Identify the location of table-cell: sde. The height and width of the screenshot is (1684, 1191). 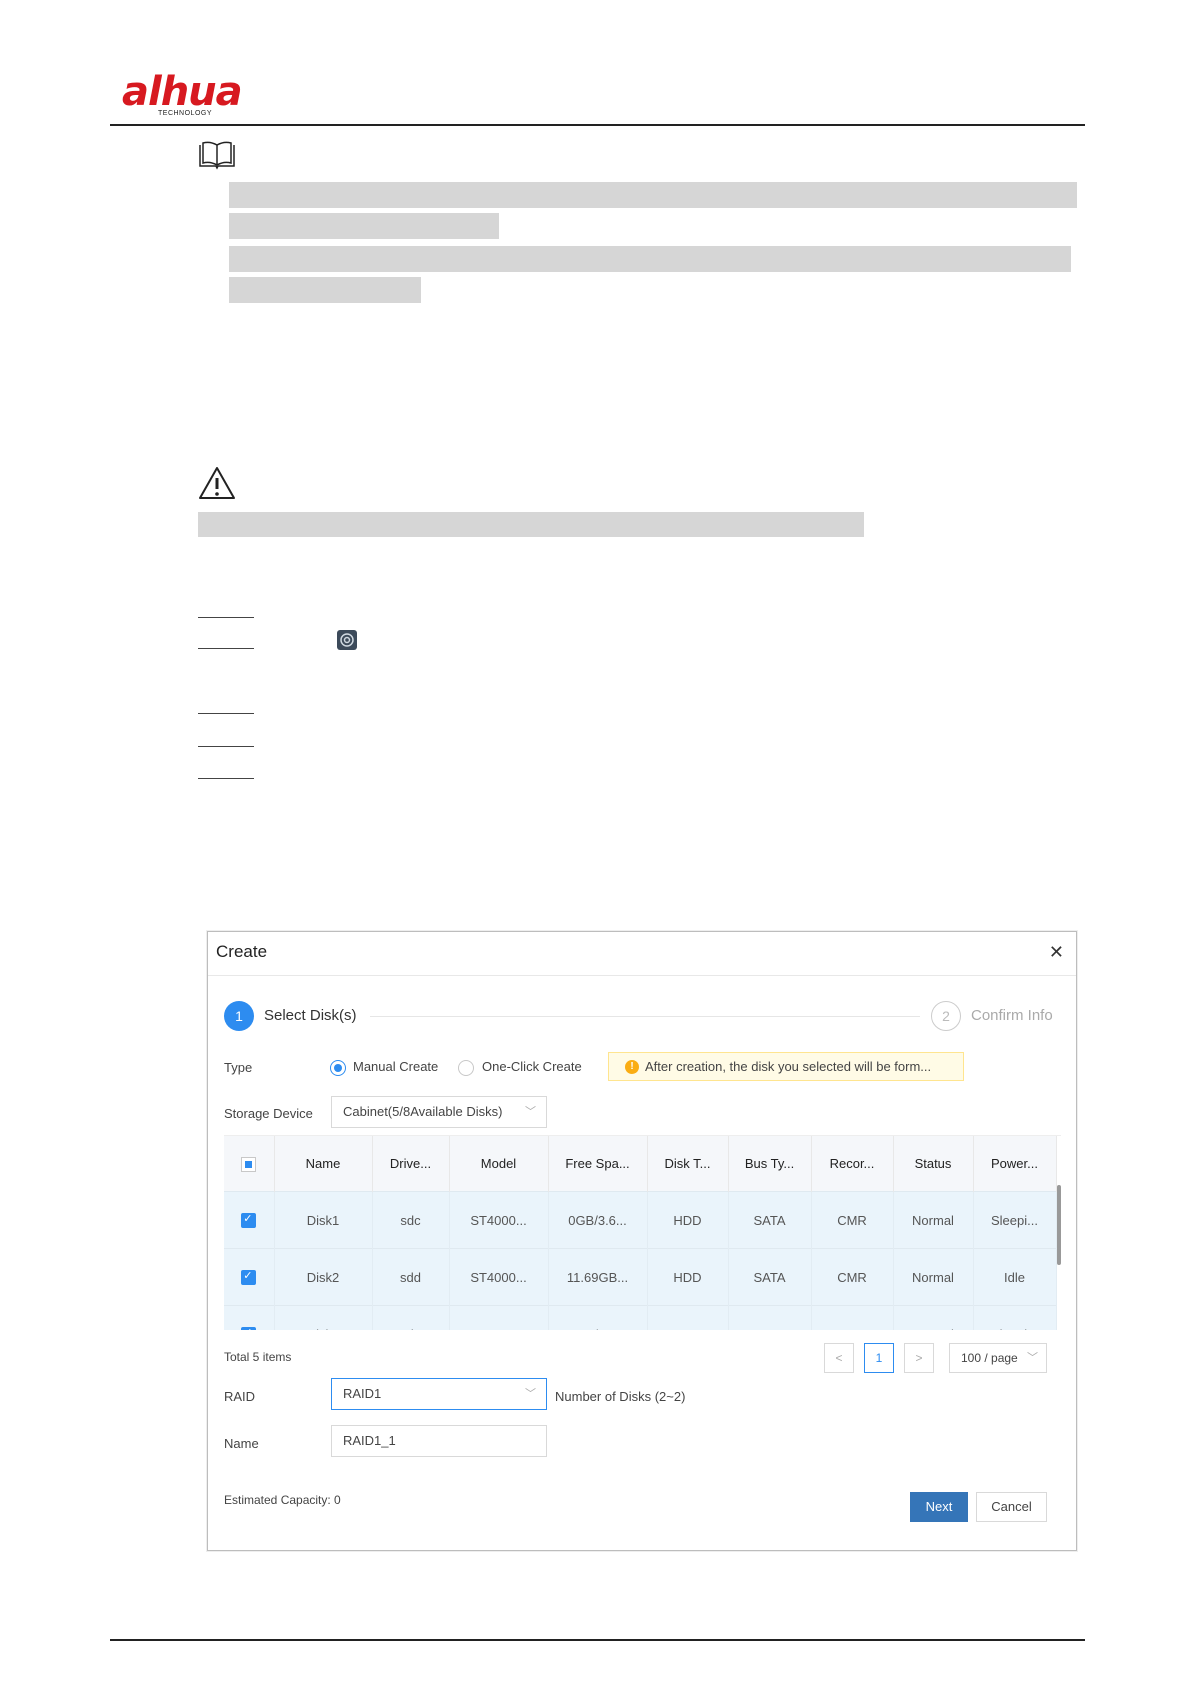
(411, 1317).